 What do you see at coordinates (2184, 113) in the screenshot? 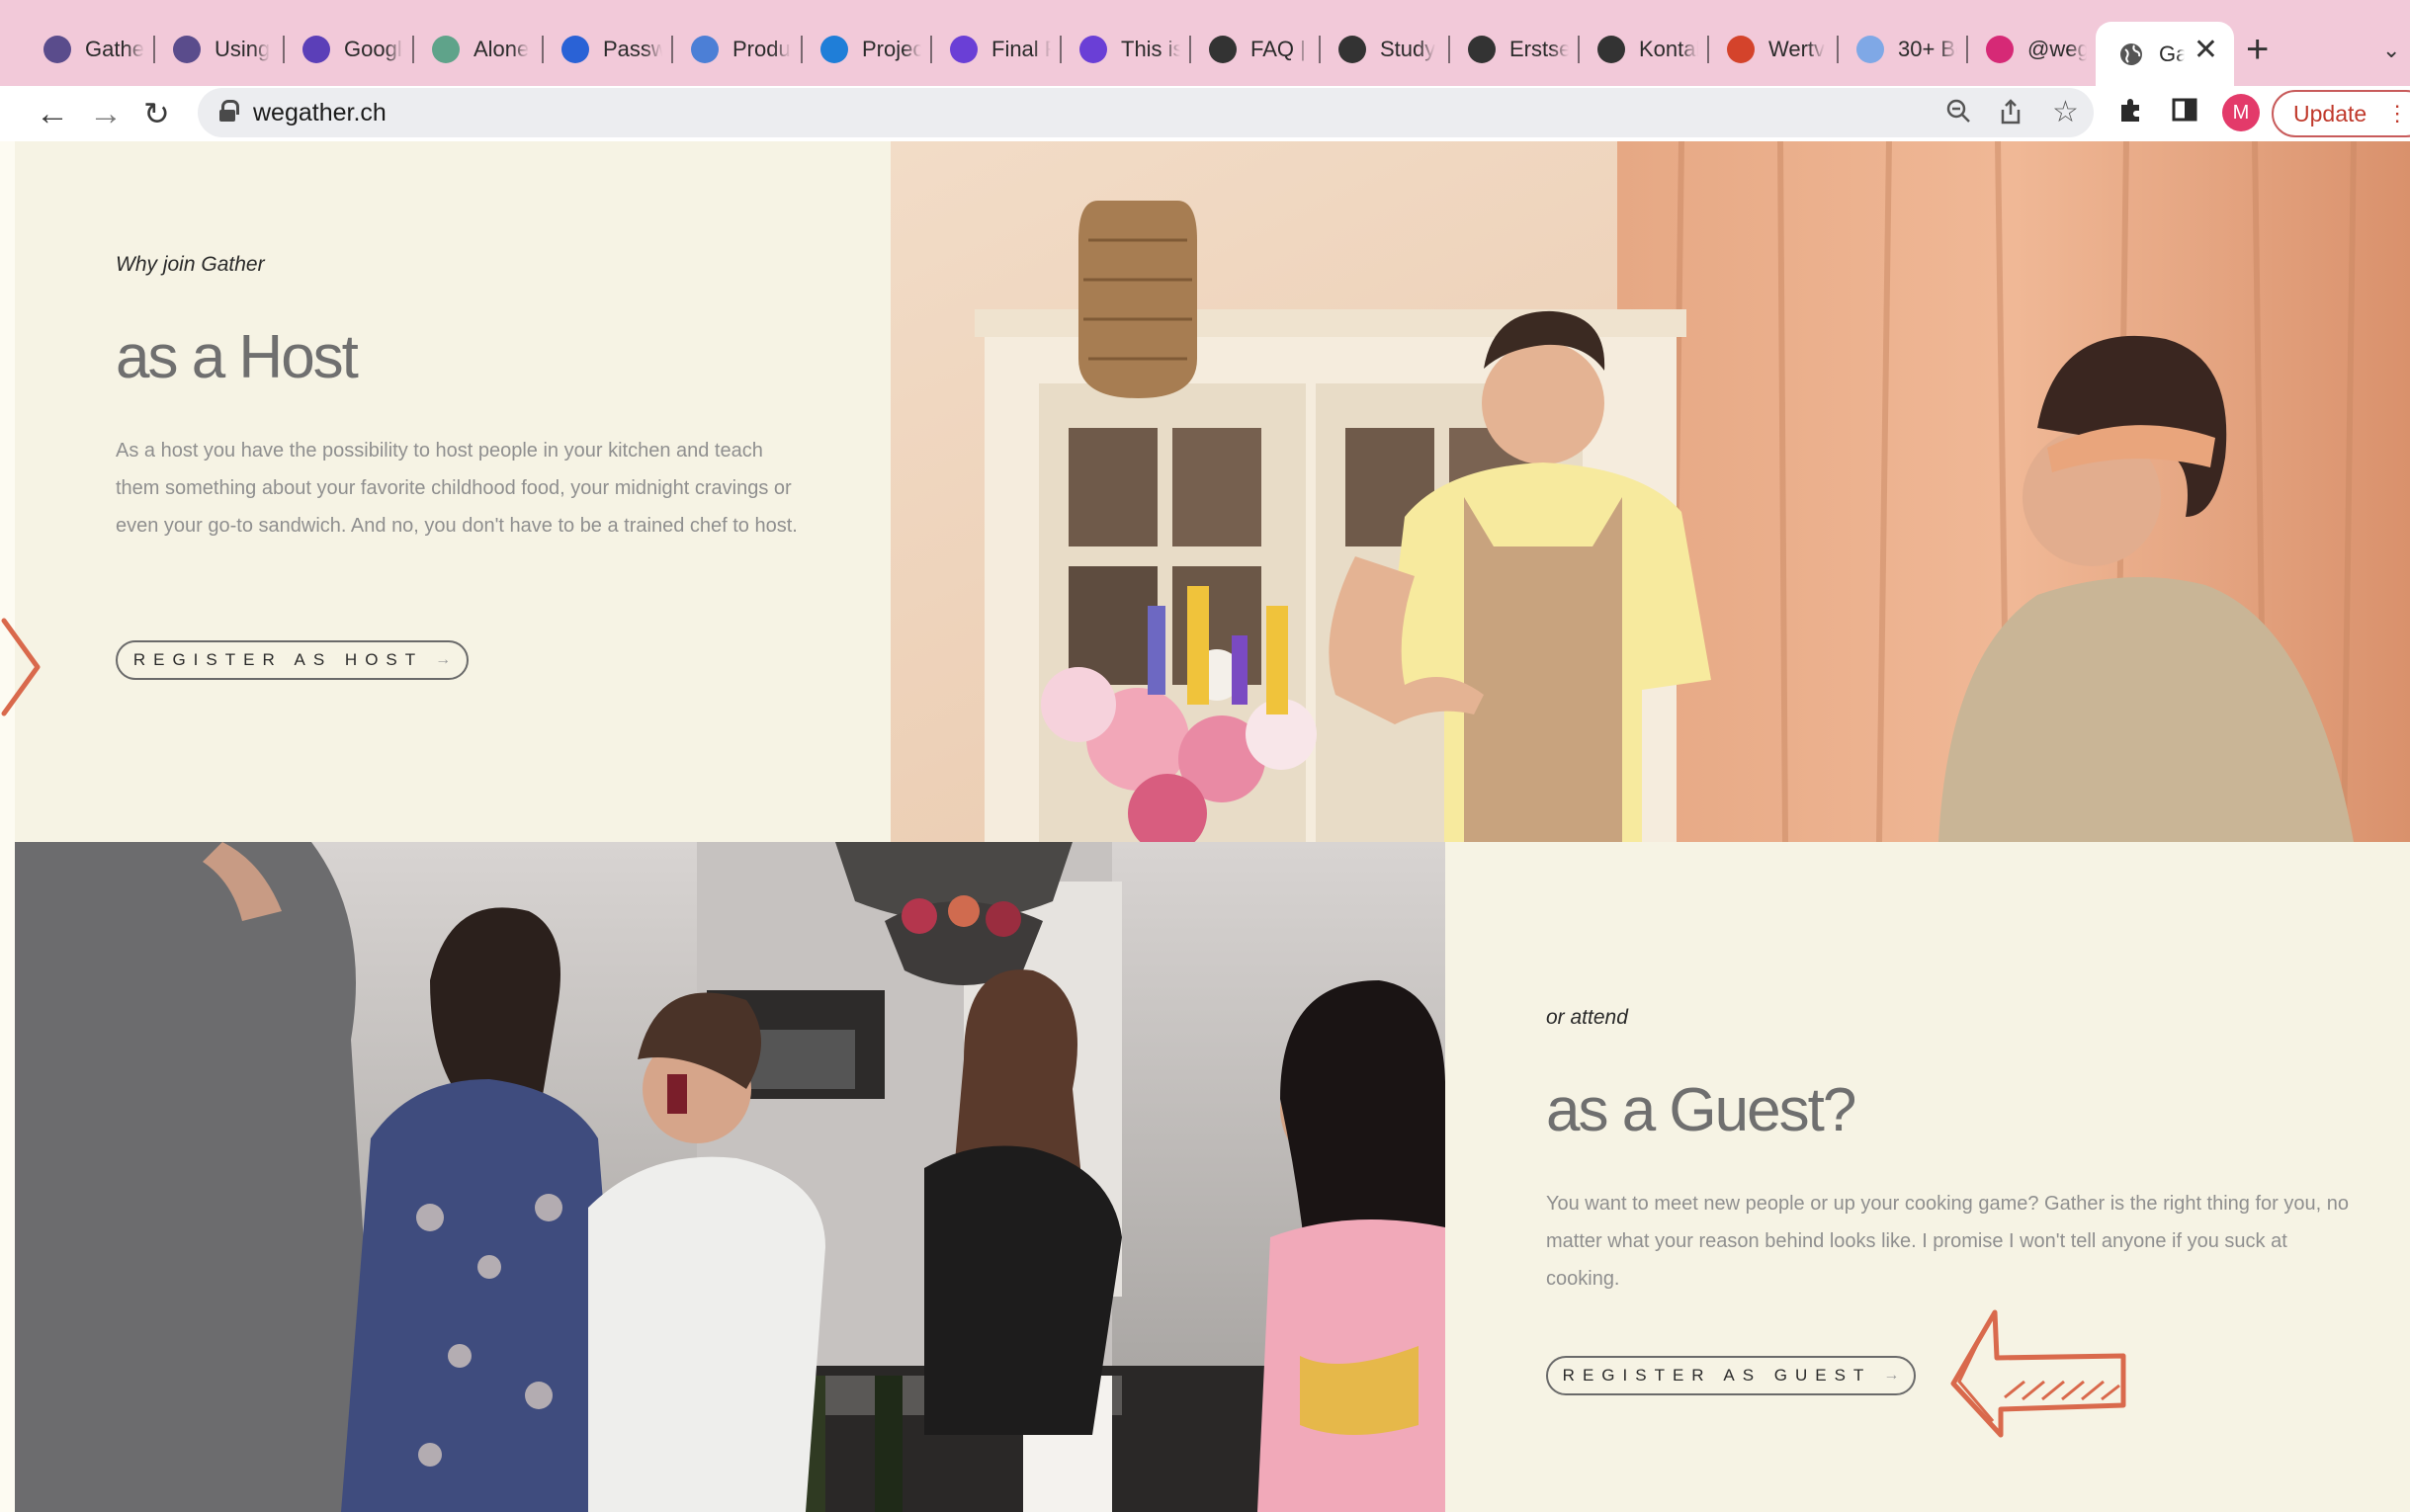
I see `side-panel-icon` at bounding box center [2184, 113].